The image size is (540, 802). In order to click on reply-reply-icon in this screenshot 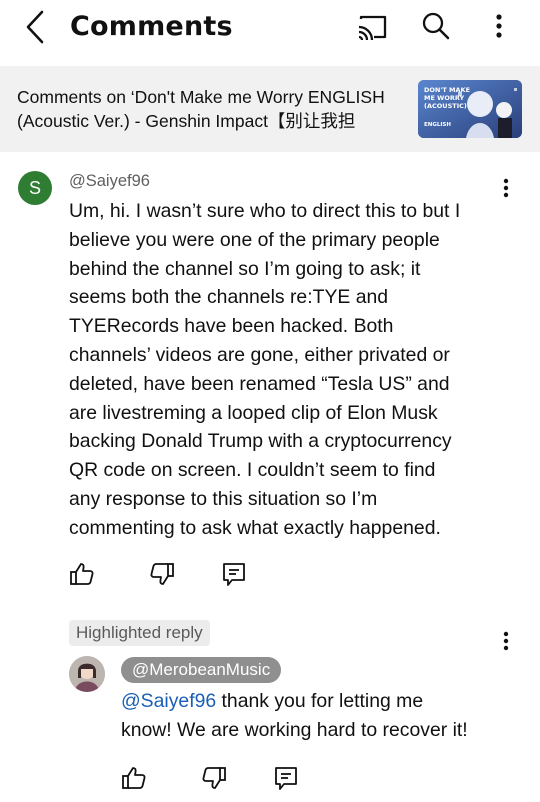, I will do `click(286, 778)`.